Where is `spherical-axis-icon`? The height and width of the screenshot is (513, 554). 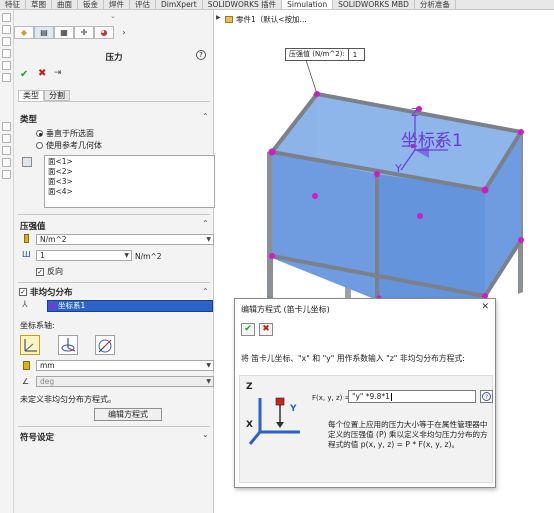
spherical-axis-icon is located at coordinates (105, 346).